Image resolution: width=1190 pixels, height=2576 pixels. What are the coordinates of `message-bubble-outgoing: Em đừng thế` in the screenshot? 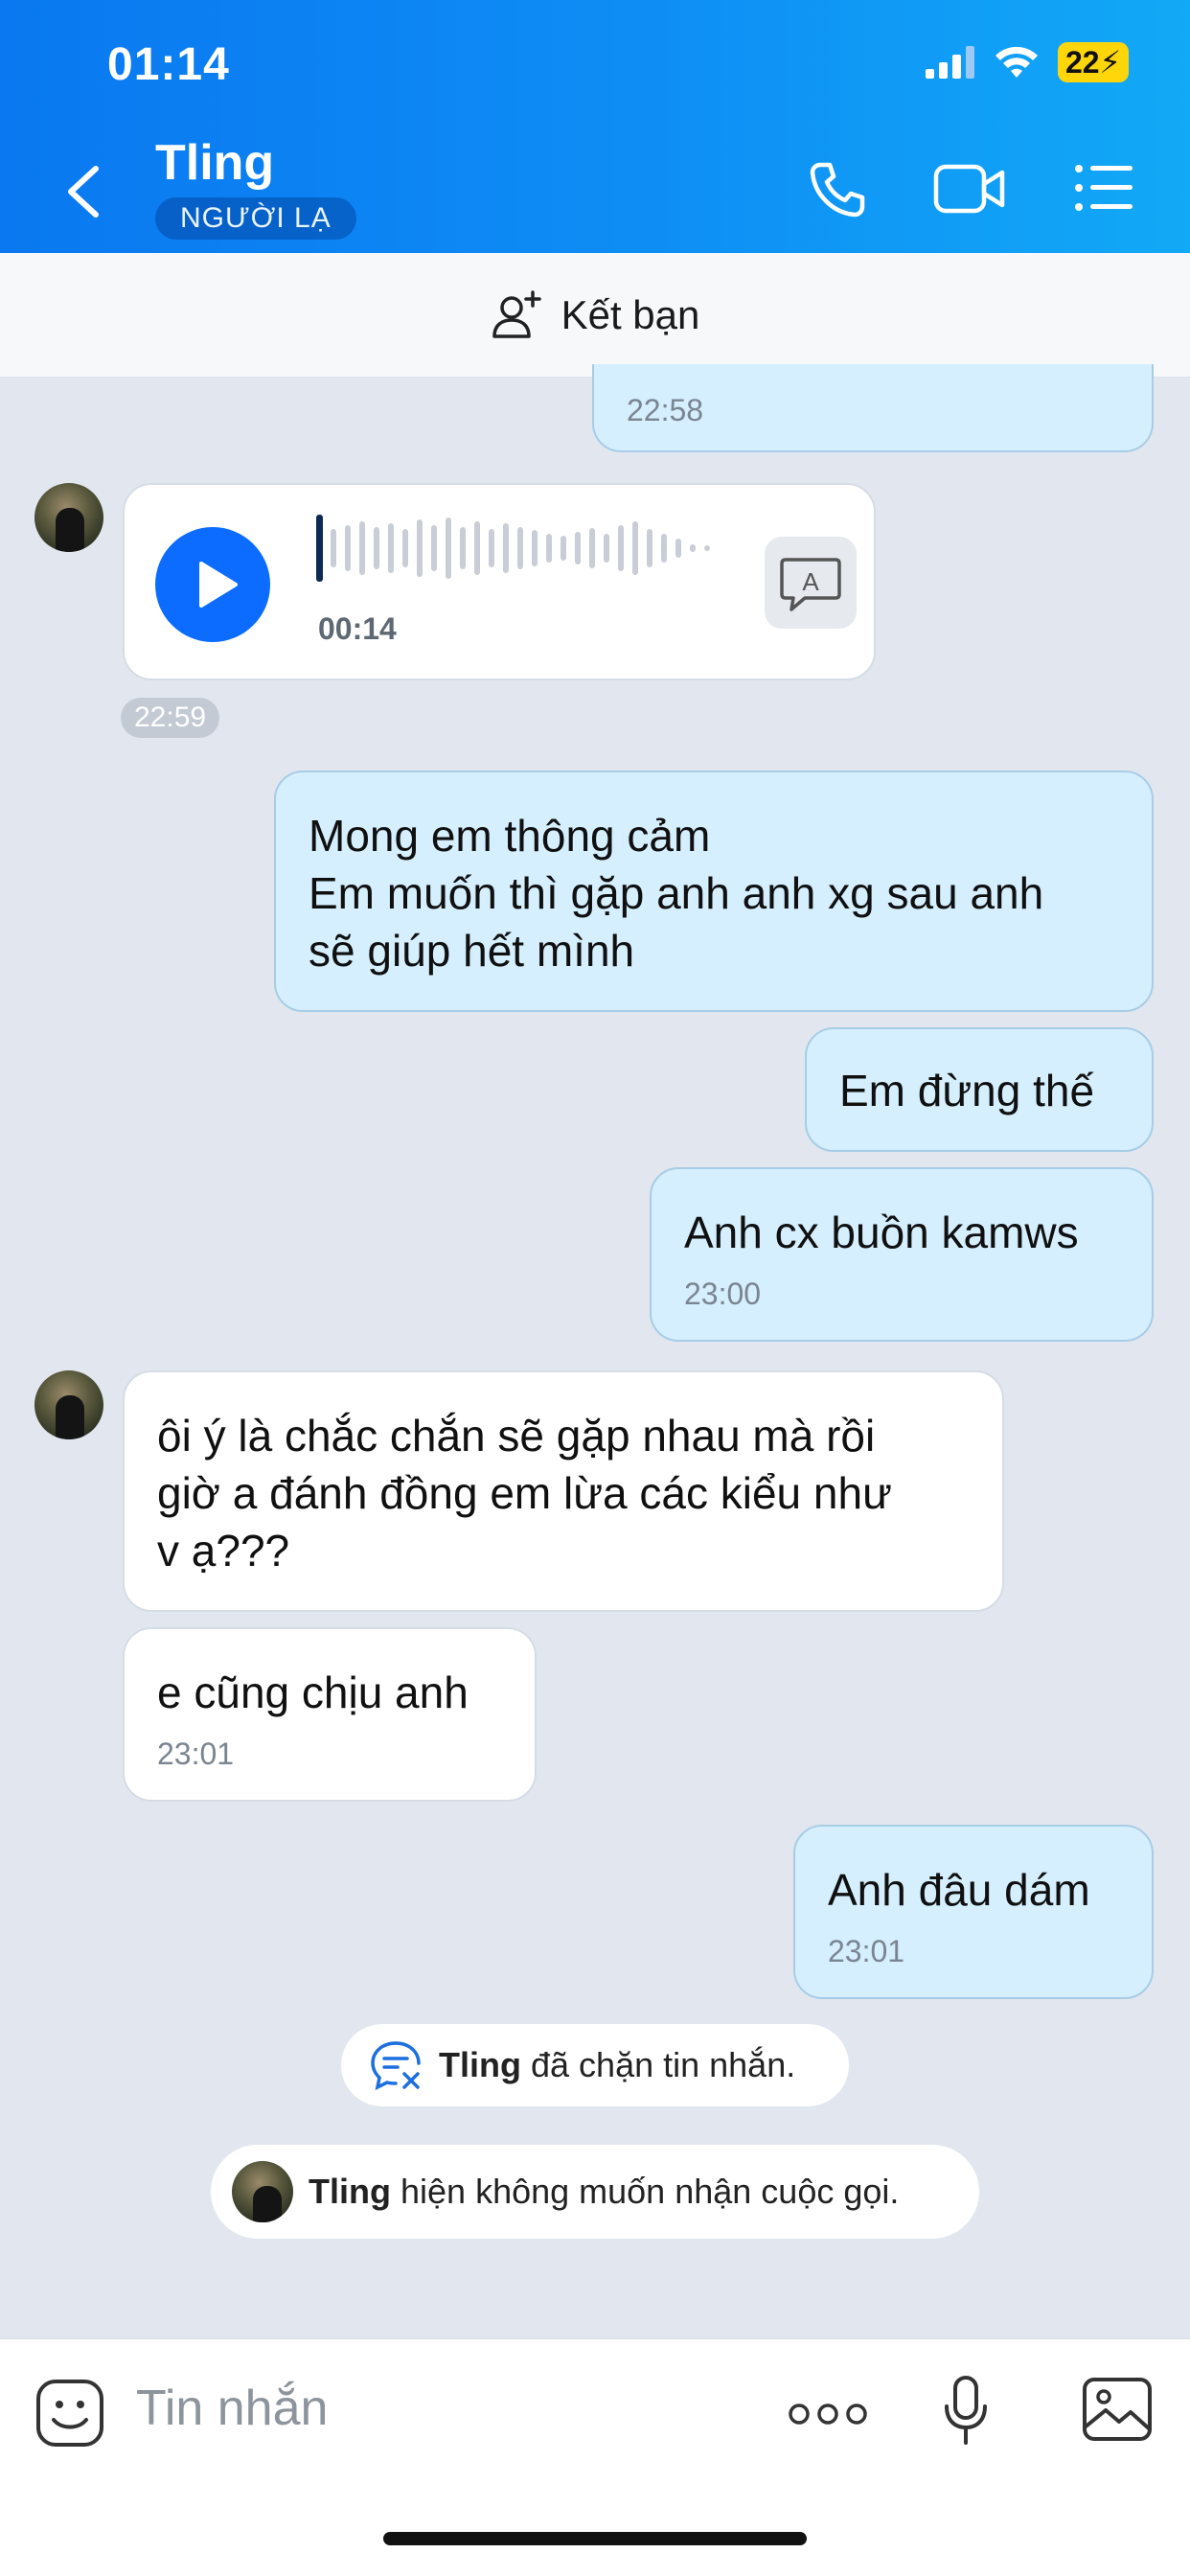 It's located at (980, 1089).